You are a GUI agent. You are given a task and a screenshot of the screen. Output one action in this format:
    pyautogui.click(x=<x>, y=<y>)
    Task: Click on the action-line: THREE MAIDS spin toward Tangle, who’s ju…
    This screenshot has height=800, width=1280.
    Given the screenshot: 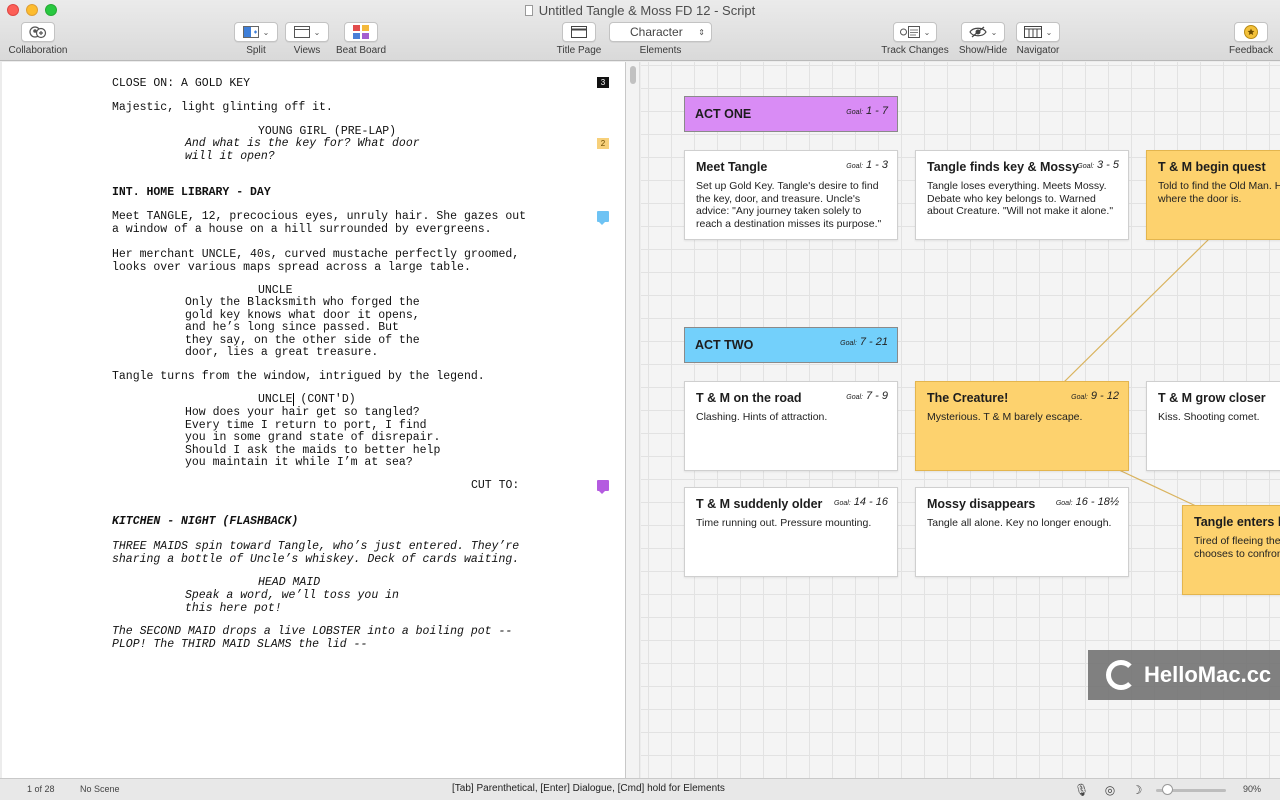 What is the action you would take?
    pyautogui.click(x=315, y=553)
    